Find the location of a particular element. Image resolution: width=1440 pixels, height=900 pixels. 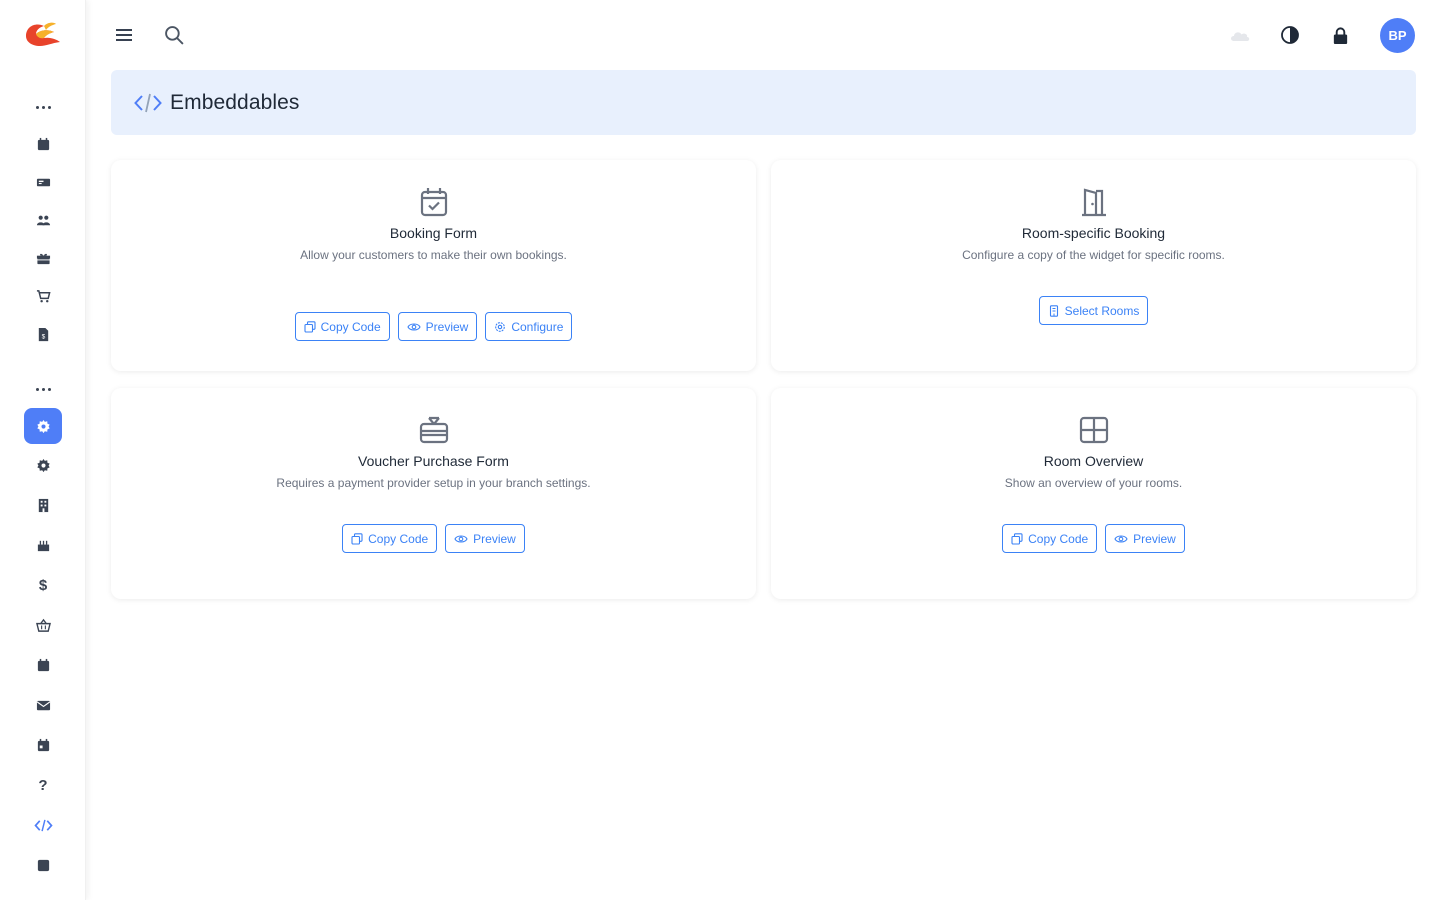

sidebar-item-help: ? is located at coordinates (43, 785).